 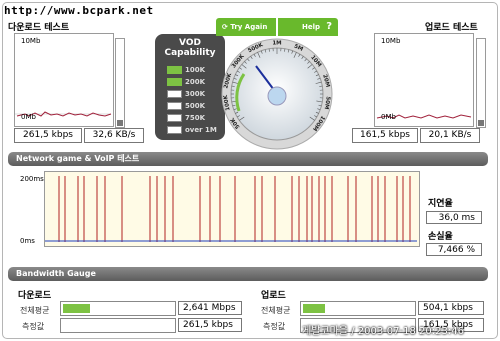 I want to click on gauge-hub, so click(x=277, y=96).